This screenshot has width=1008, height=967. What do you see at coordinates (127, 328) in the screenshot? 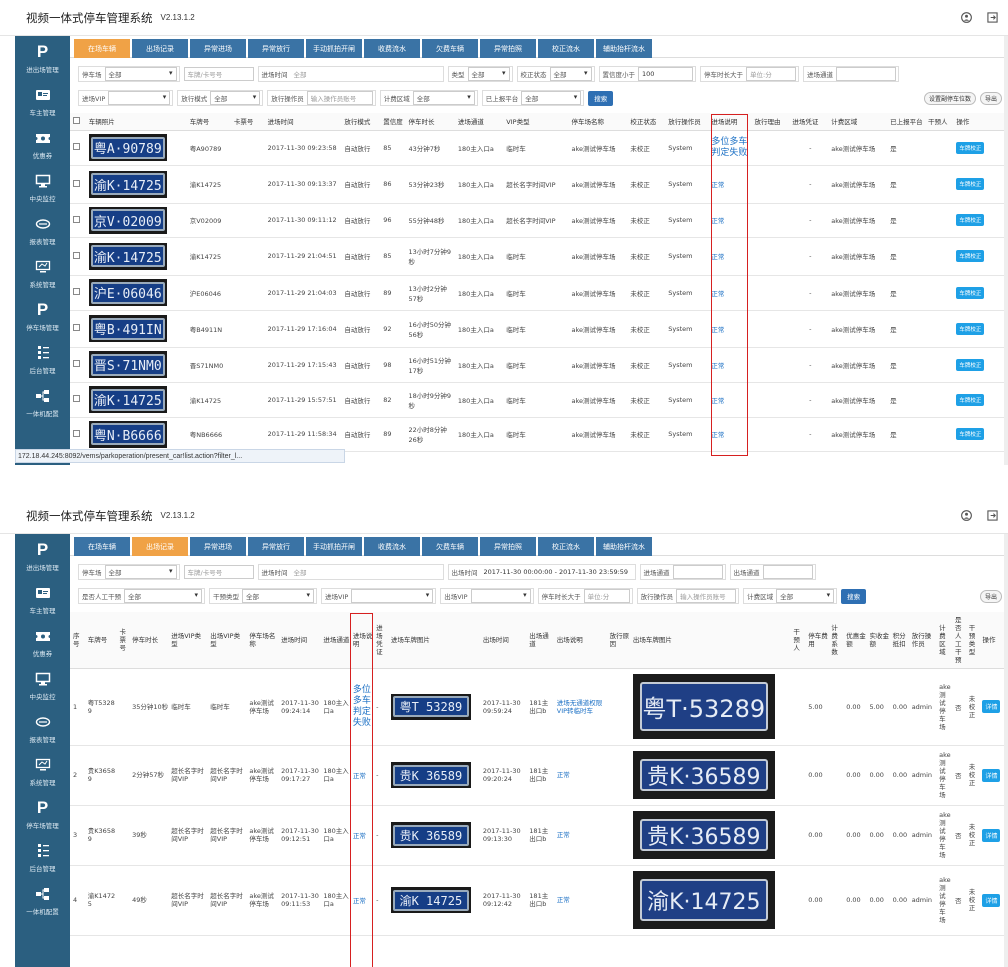
I see `plate-photo: 粤B·491IN` at bounding box center [127, 328].